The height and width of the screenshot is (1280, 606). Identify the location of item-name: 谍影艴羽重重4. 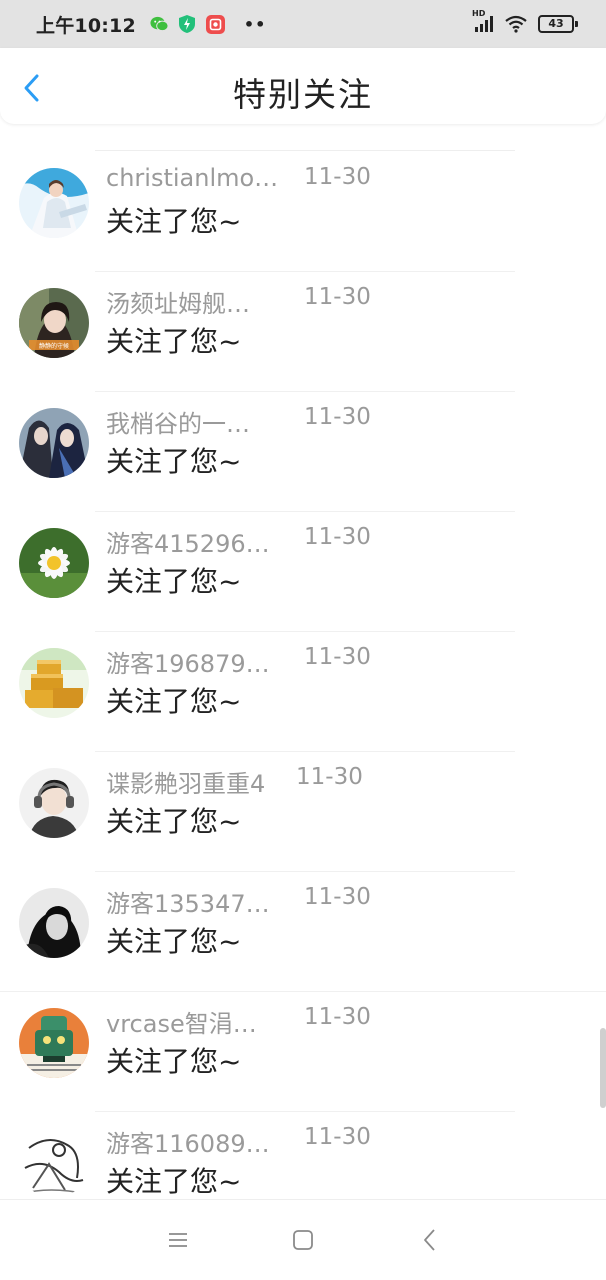
(186, 784).